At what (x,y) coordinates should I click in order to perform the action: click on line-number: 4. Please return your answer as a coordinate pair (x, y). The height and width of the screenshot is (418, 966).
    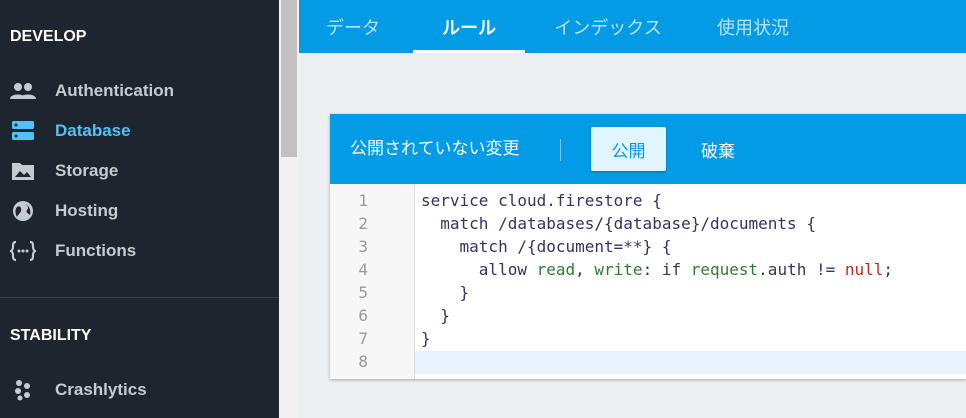
    Looking at the image, I should click on (363, 269).